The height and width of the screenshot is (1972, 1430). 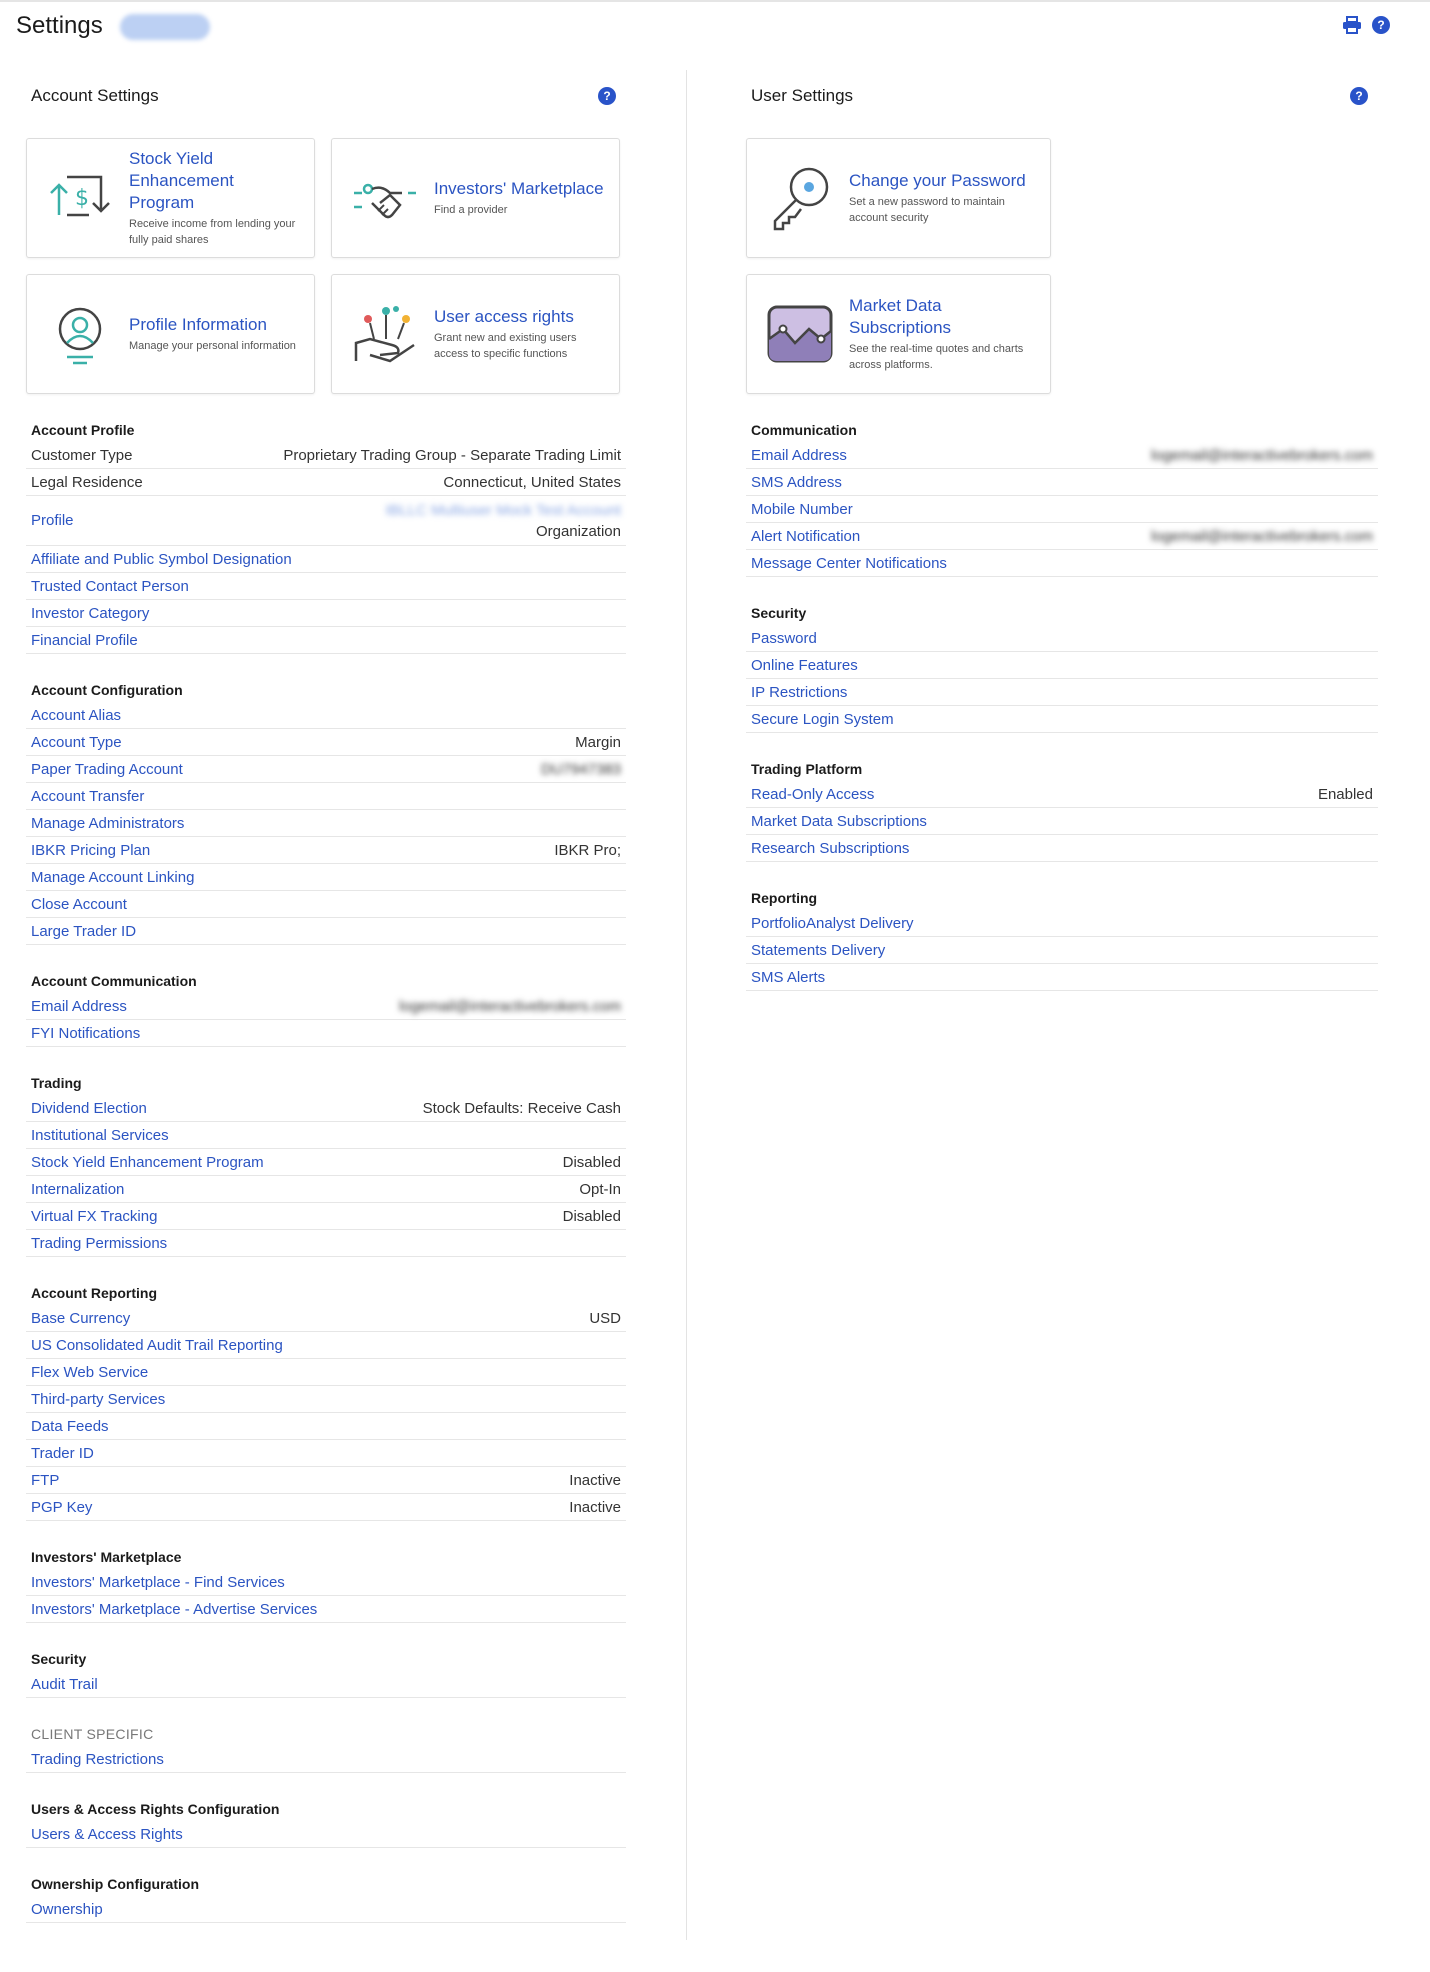 What do you see at coordinates (1062, 482) in the screenshot?
I see `settings-row-sms-address: SMS Address` at bounding box center [1062, 482].